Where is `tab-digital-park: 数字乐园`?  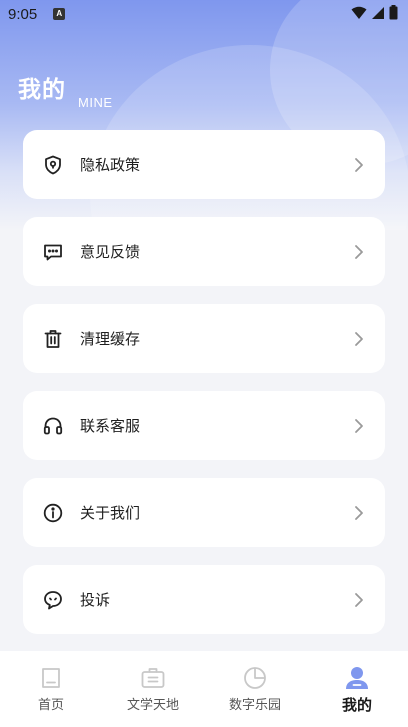
tab-digital-park: 数字乐园 is located at coordinates (255, 689).